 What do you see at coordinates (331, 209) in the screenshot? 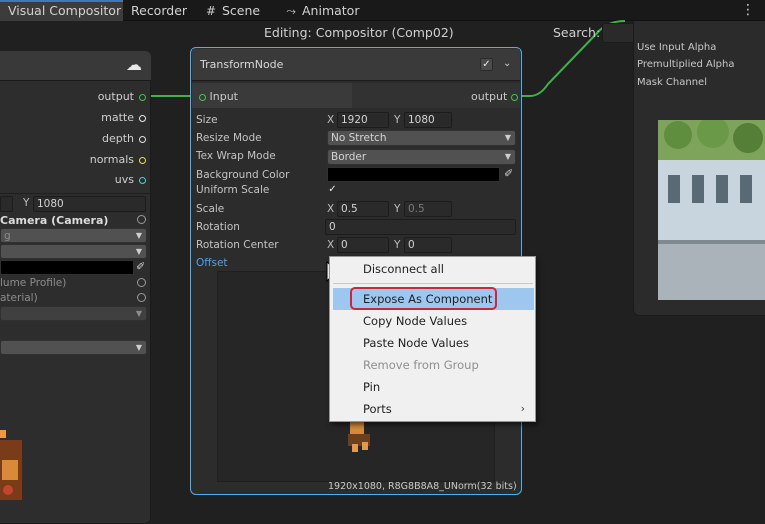
I see `scale-x-axis-label: X` at bounding box center [331, 209].